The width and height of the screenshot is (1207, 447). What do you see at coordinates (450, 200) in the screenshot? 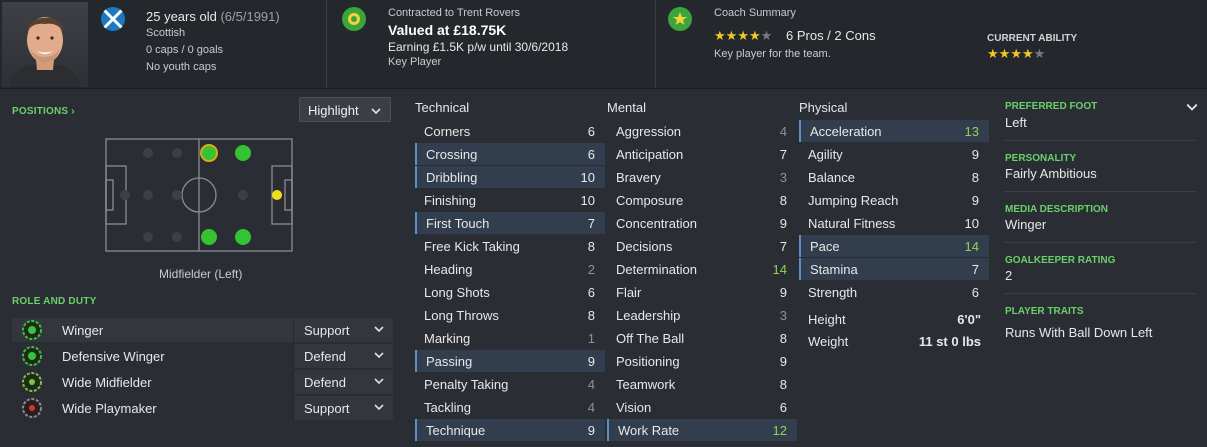
I see `attribute-name: Finishing` at bounding box center [450, 200].